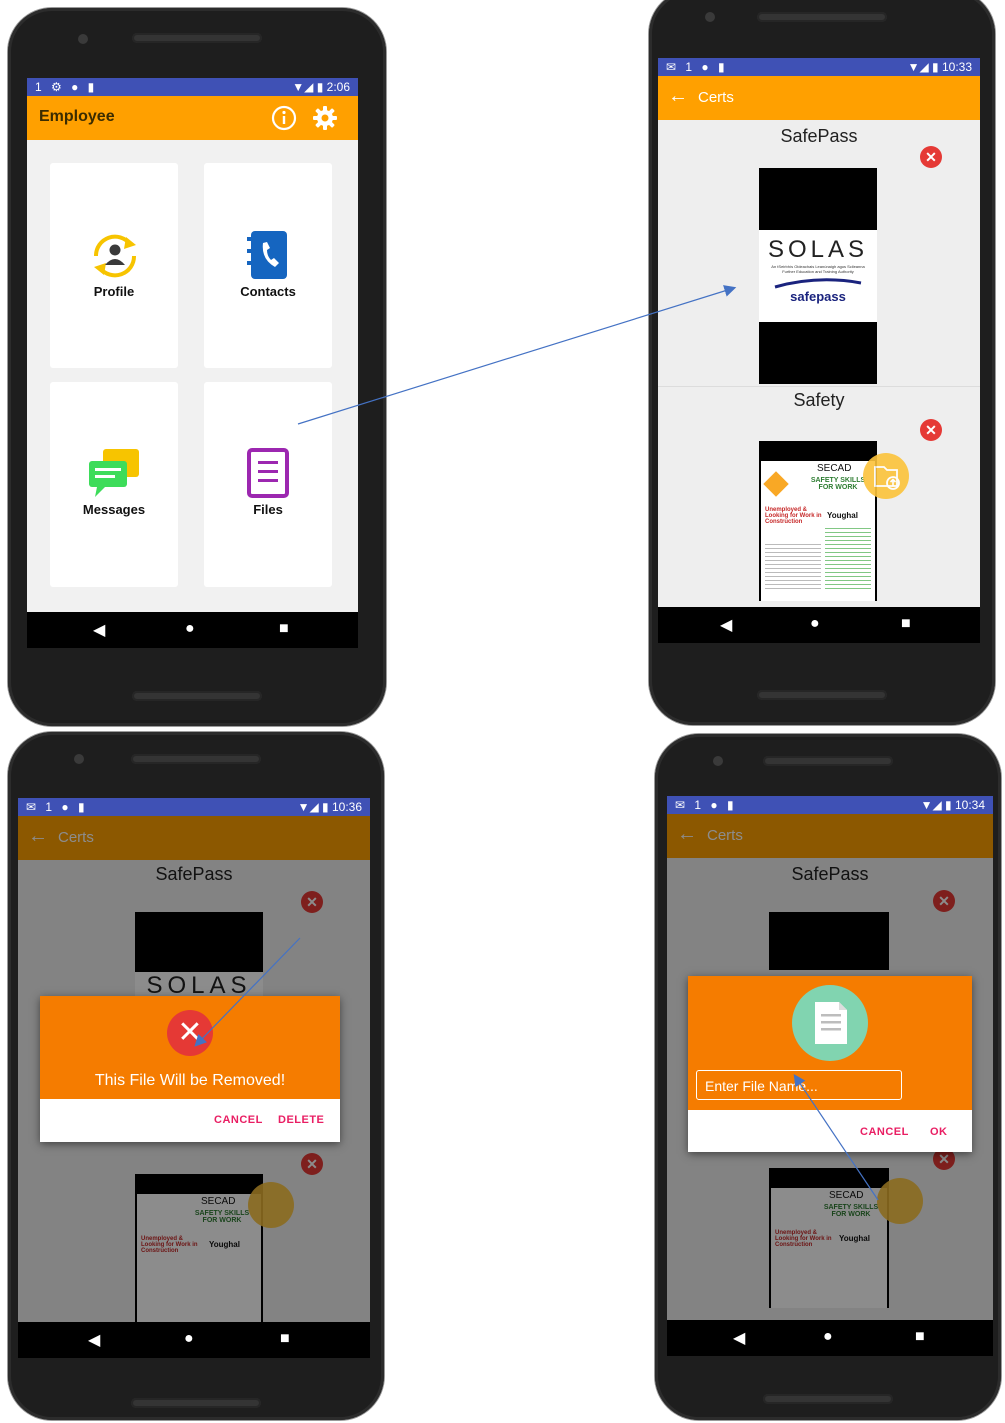 The image size is (1005, 1423). Describe the element at coordinates (678, 96) in the screenshot. I see `back-arrow-icon: ←` at that location.